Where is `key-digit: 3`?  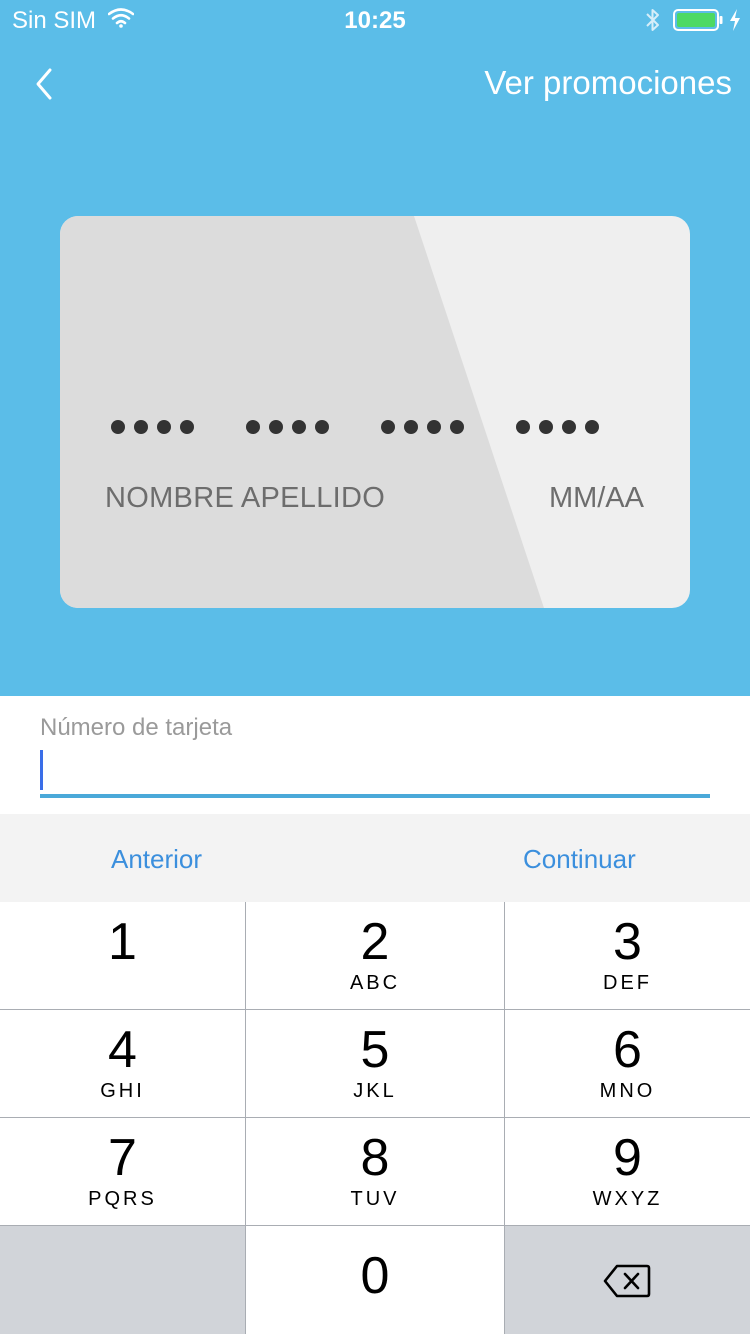
key-digit: 3 is located at coordinates (627, 942).